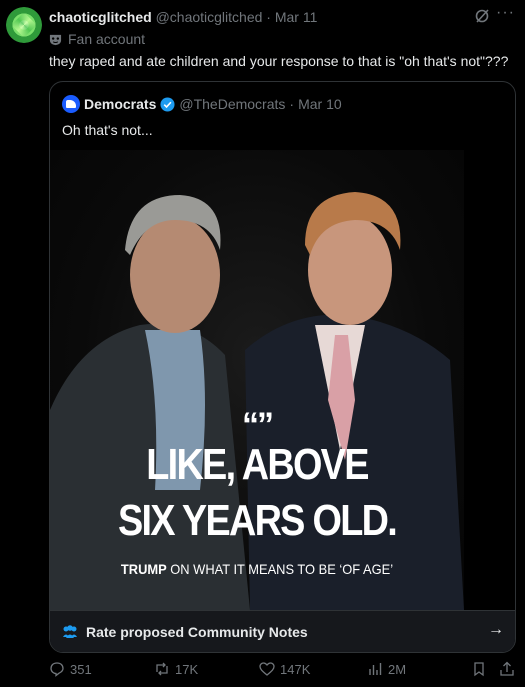 This screenshot has height=687, width=525. I want to click on headline-line-1: LIKE, ABOVE, so click(257, 464).